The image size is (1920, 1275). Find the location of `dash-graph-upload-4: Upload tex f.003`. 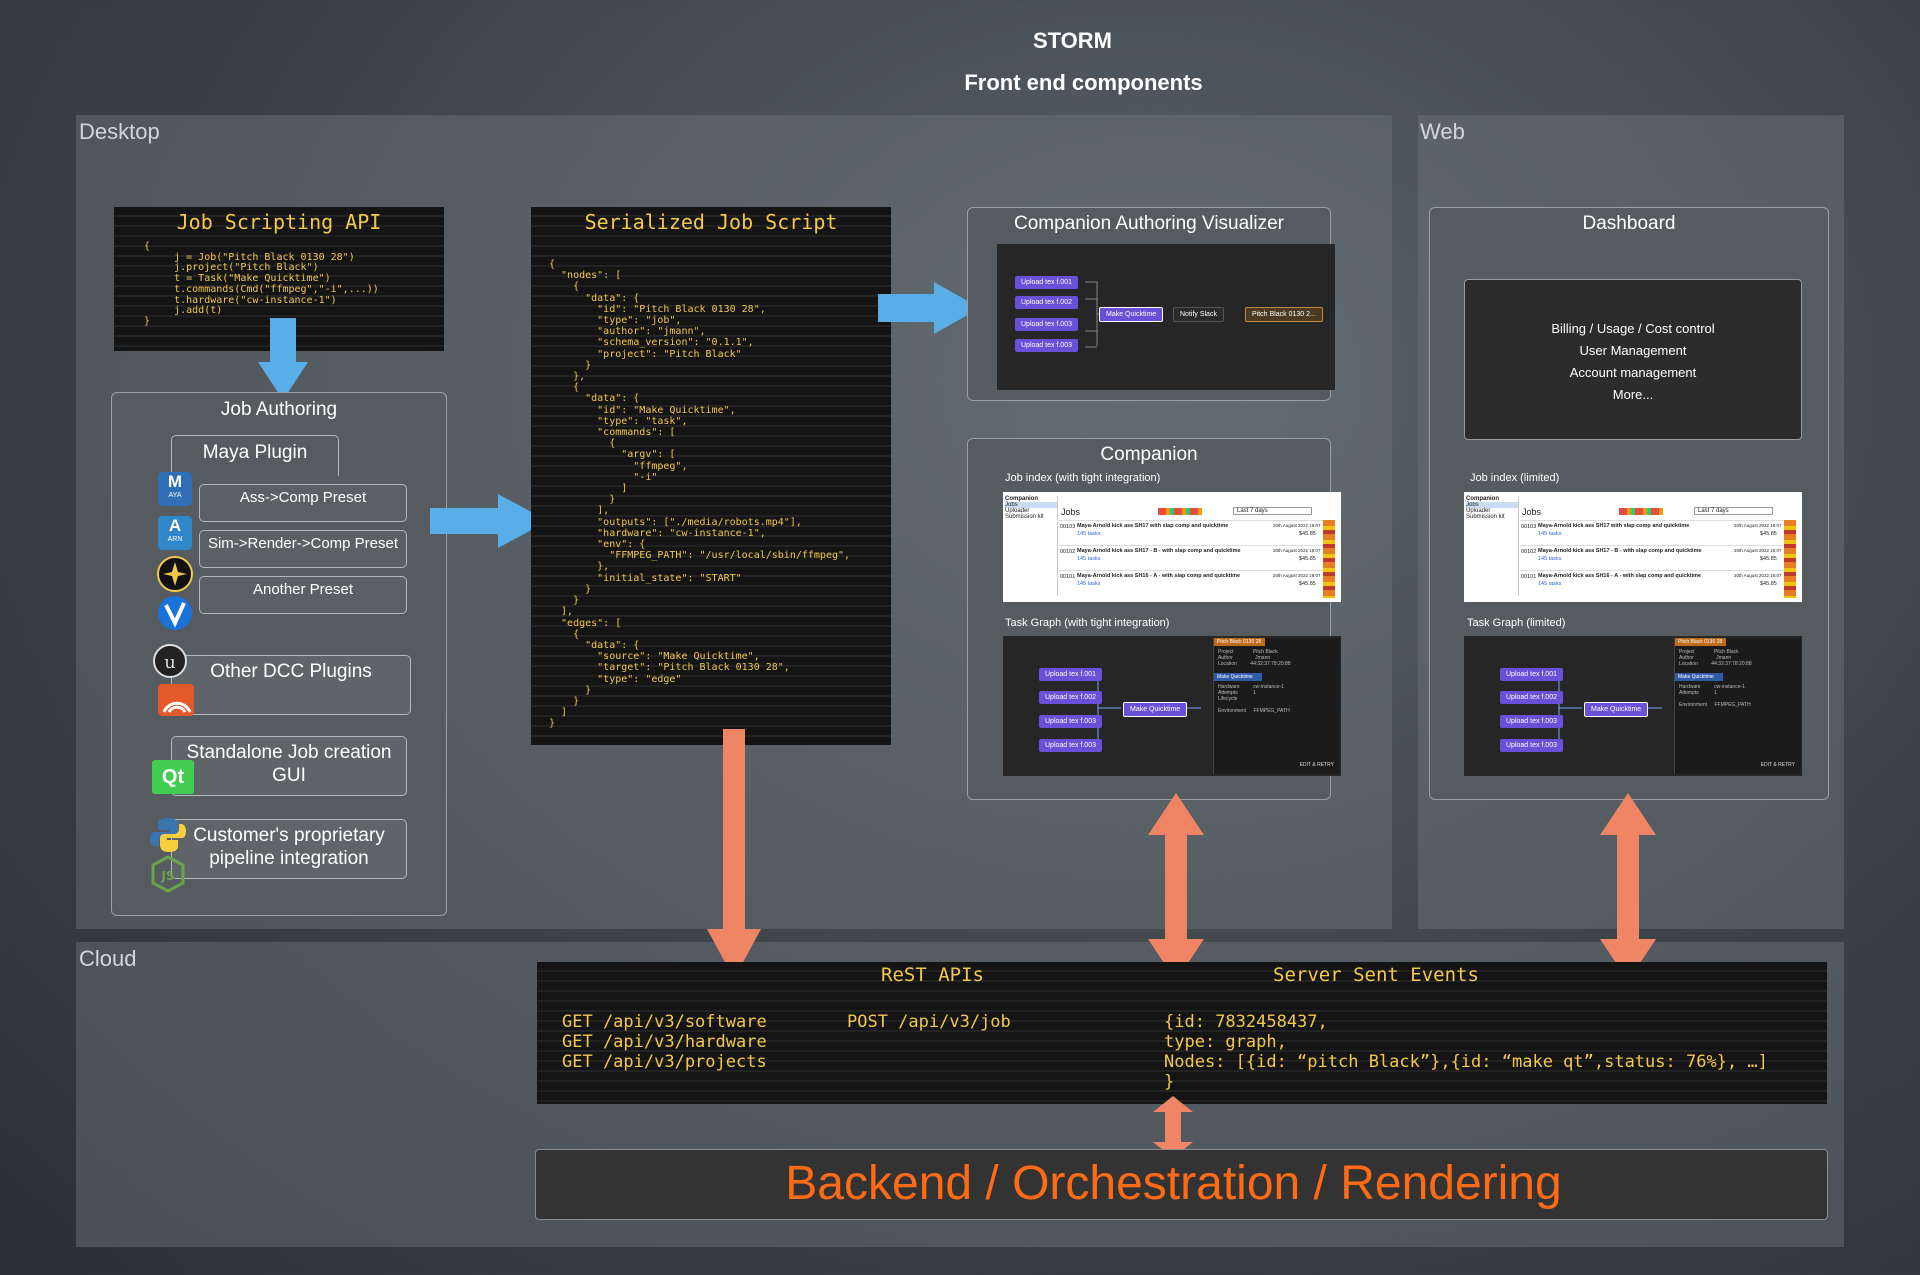

dash-graph-upload-4: Upload tex f.003 is located at coordinates (1531, 745).